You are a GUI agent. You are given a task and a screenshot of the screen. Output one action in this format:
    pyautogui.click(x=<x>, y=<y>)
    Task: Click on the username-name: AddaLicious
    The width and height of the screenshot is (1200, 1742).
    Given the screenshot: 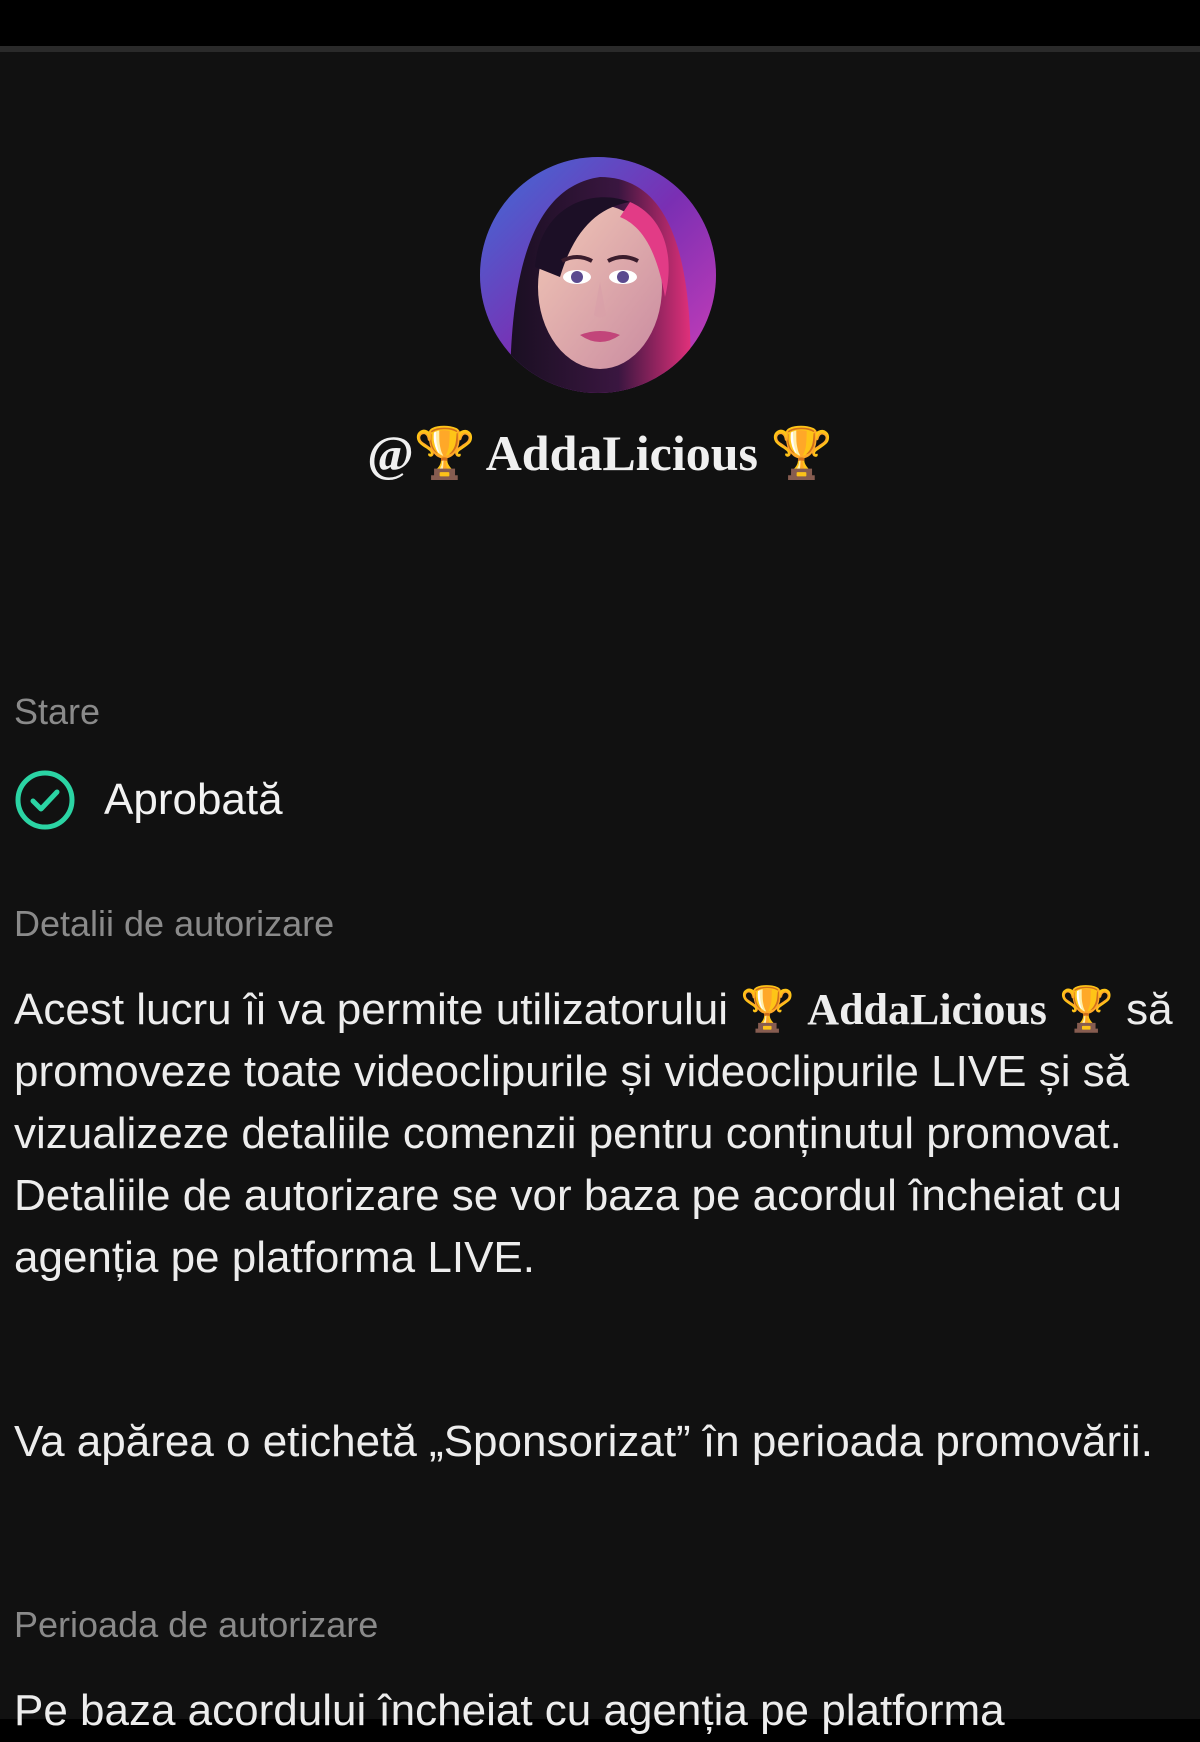 What is the action you would take?
    pyautogui.click(x=622, y=453)
    